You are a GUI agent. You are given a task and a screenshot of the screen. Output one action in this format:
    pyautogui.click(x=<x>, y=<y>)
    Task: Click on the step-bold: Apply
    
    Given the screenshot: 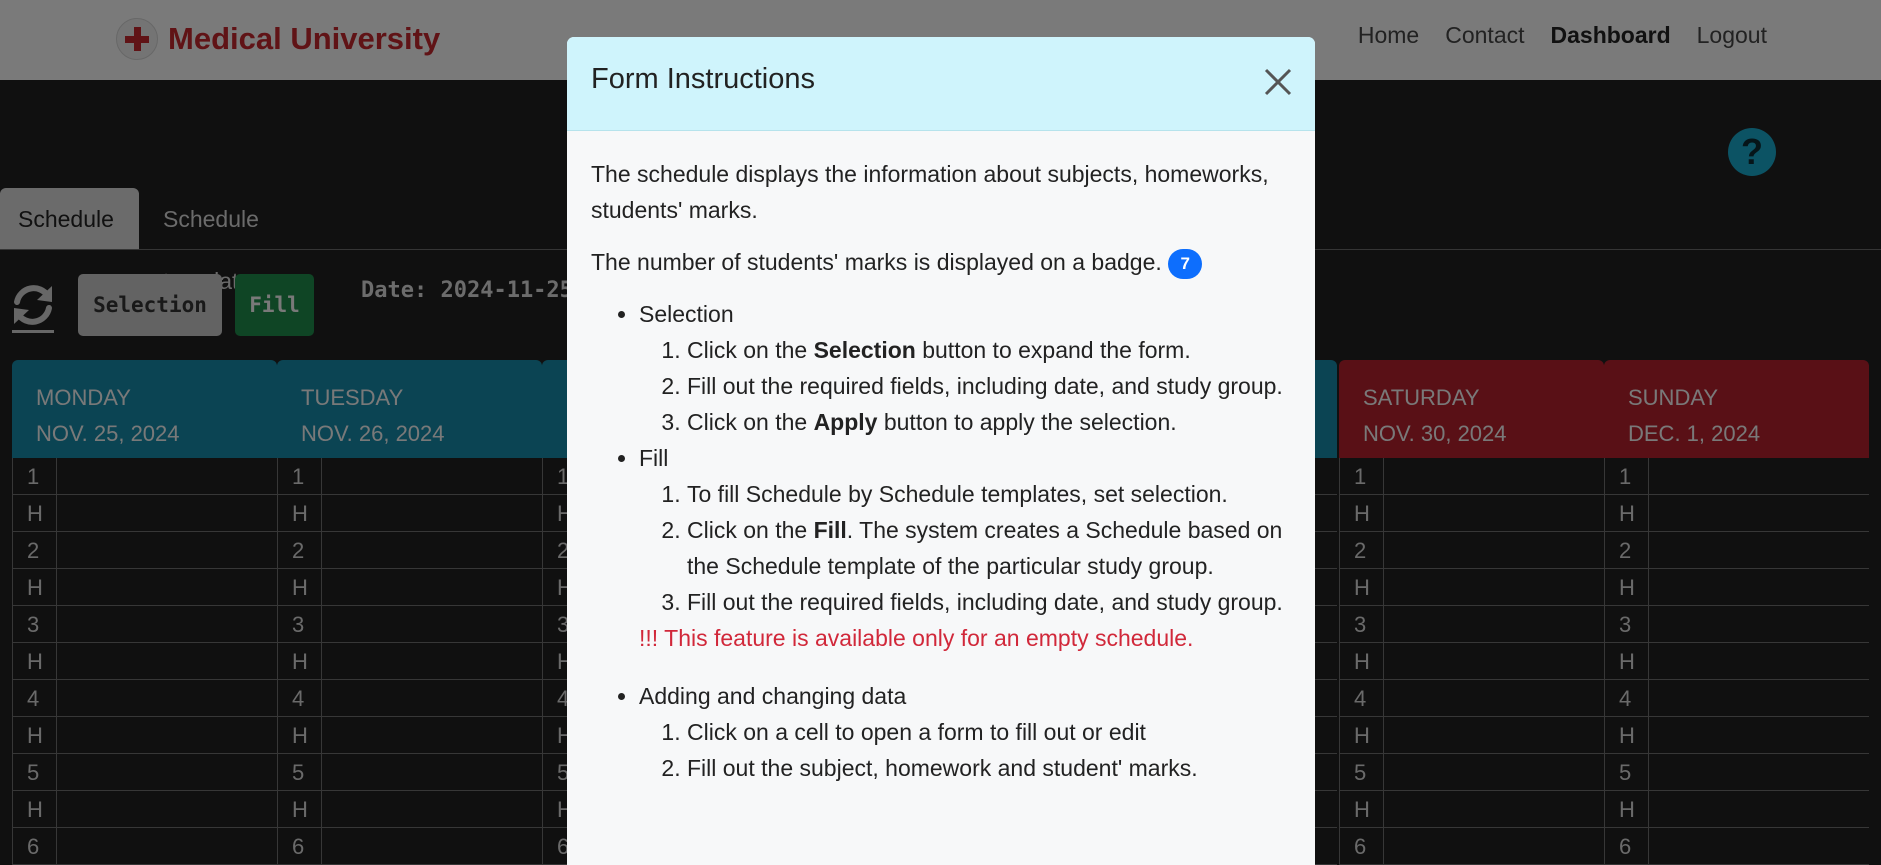 What is the action you would take?
    pyautogui.click(x=845, y=422)
    